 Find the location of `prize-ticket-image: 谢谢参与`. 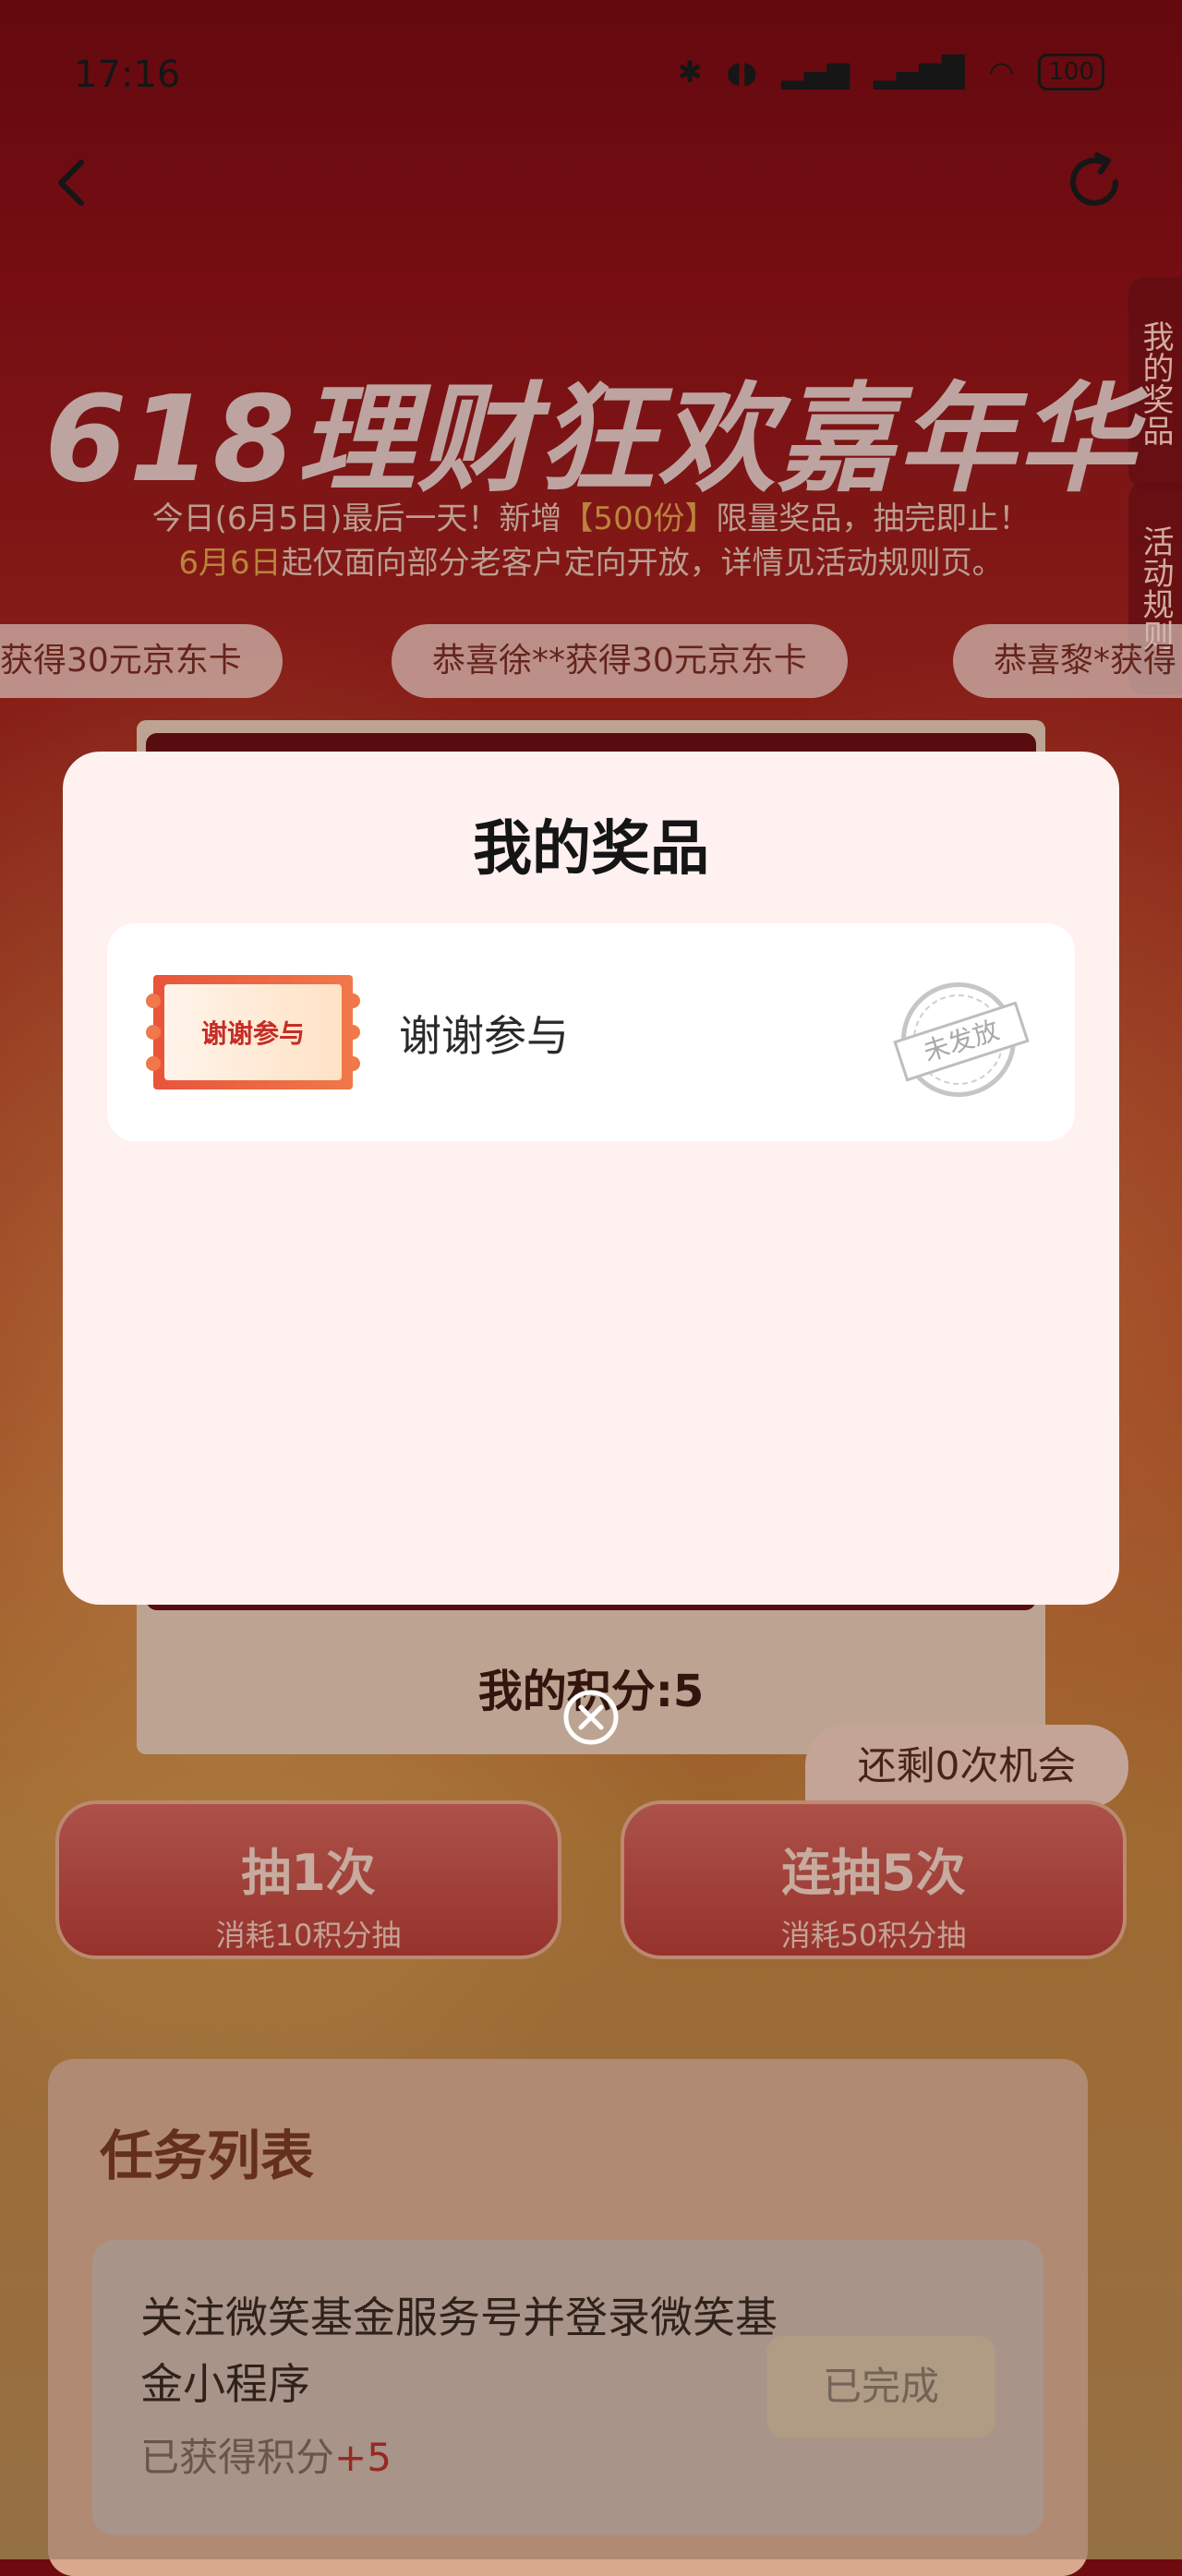

prize-ticket-image: 谢谢参与 is located at coordinates (253, 1032).